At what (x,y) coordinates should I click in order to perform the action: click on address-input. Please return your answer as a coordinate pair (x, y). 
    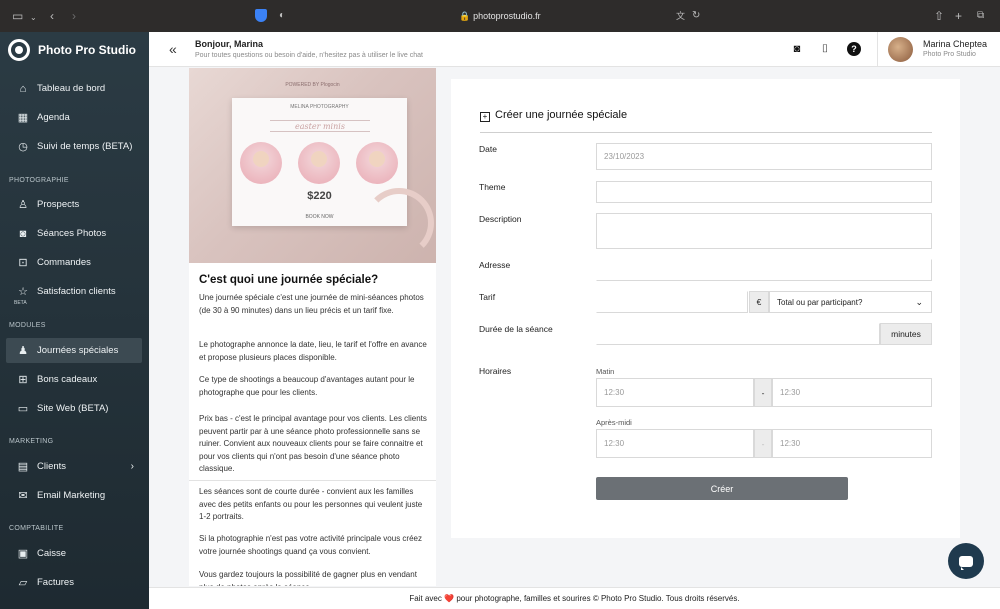
    Looking at the image, I should click on (764, 270).